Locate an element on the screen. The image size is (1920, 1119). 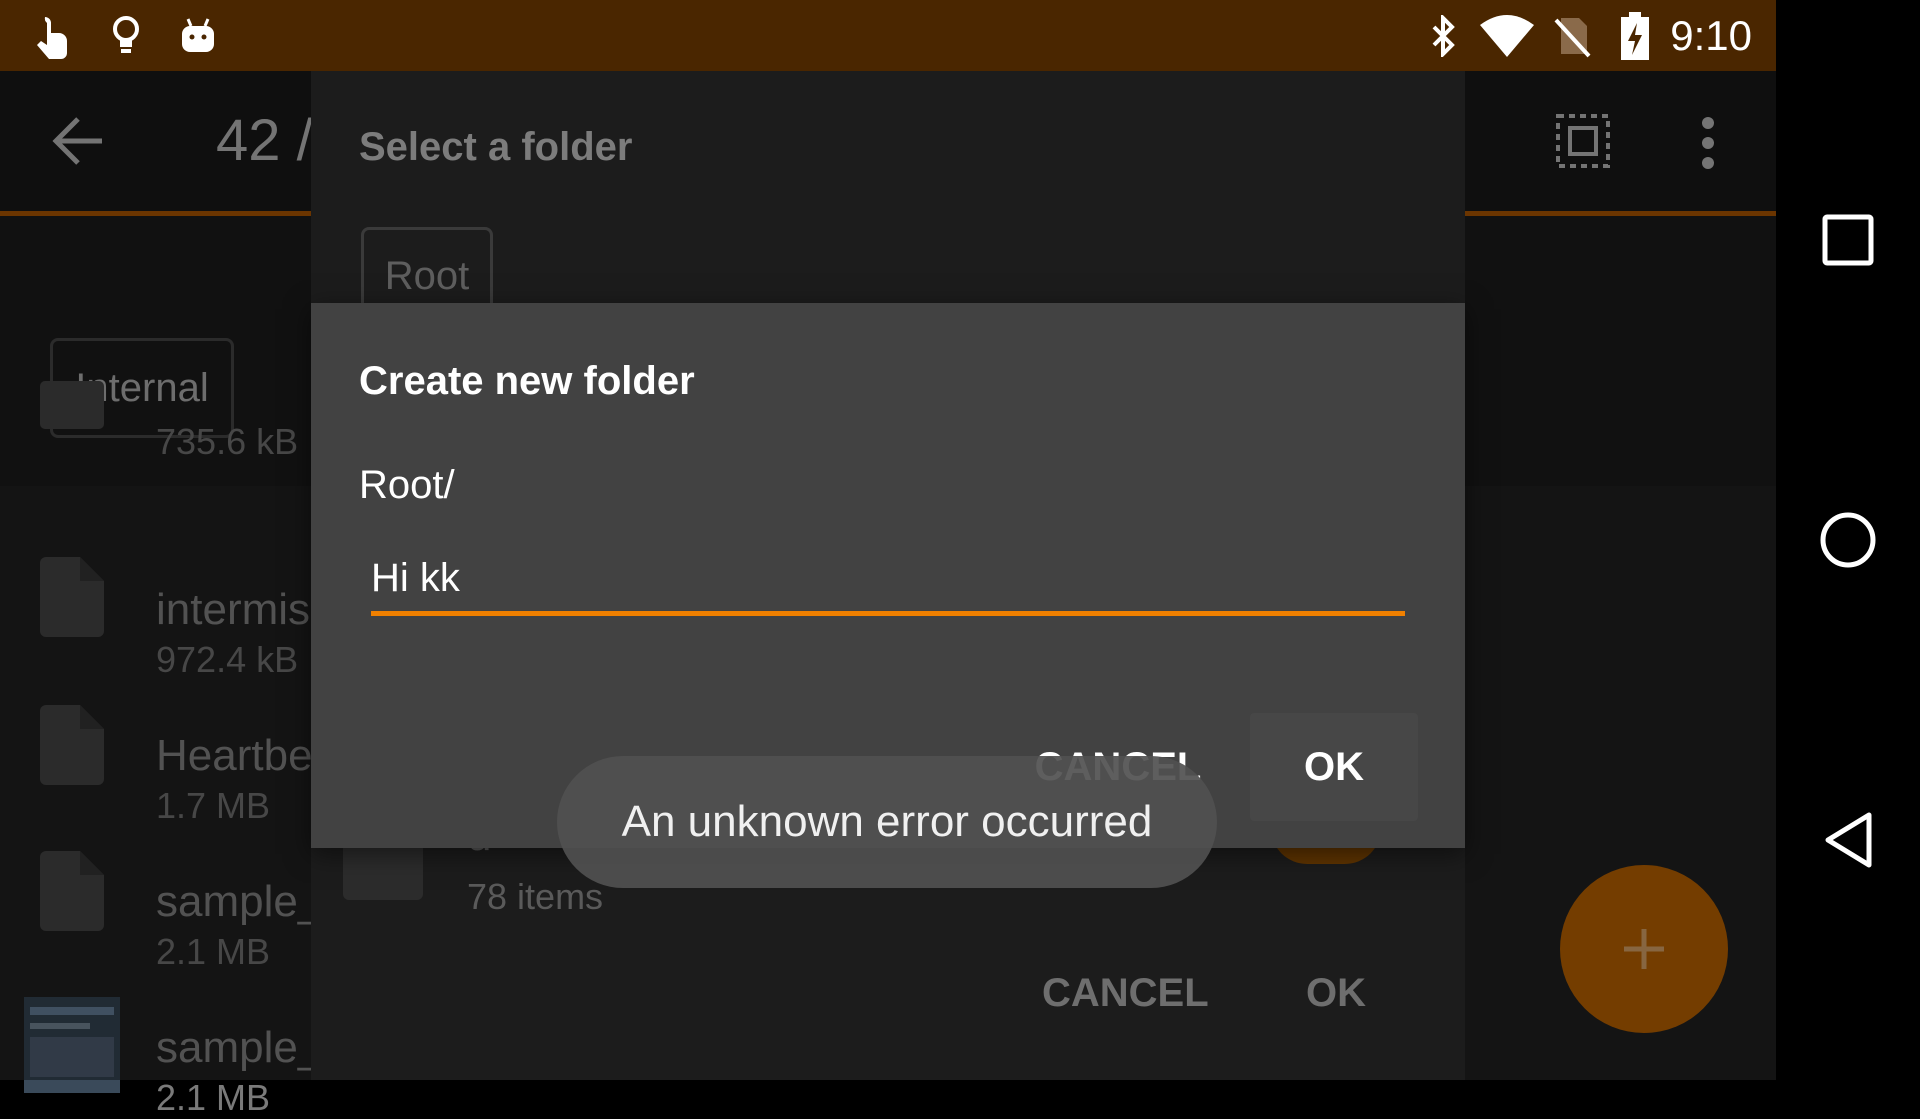
dialog-title: Create new folder is located at coordinates (527, 381).